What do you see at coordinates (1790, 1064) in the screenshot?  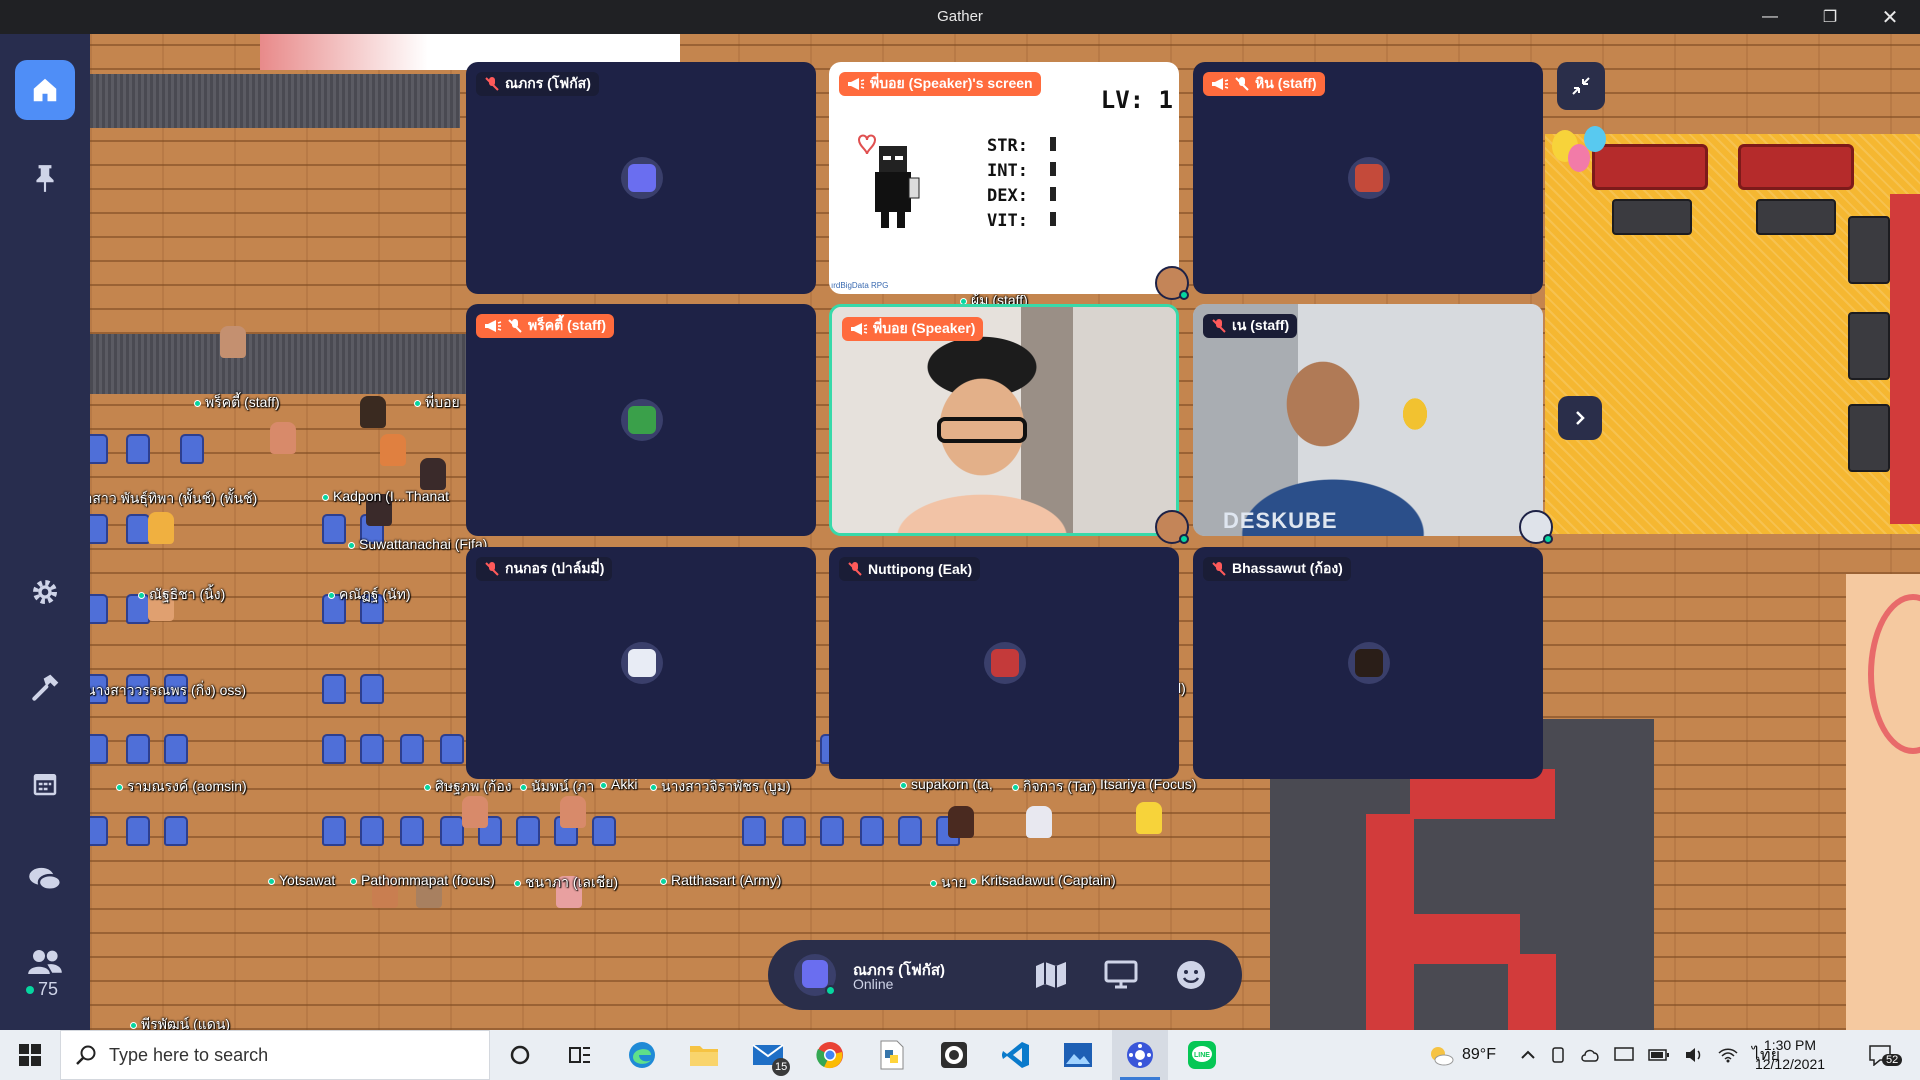 I see `clock-date: 12/12/2021` at bounding box center [1790, 1064].